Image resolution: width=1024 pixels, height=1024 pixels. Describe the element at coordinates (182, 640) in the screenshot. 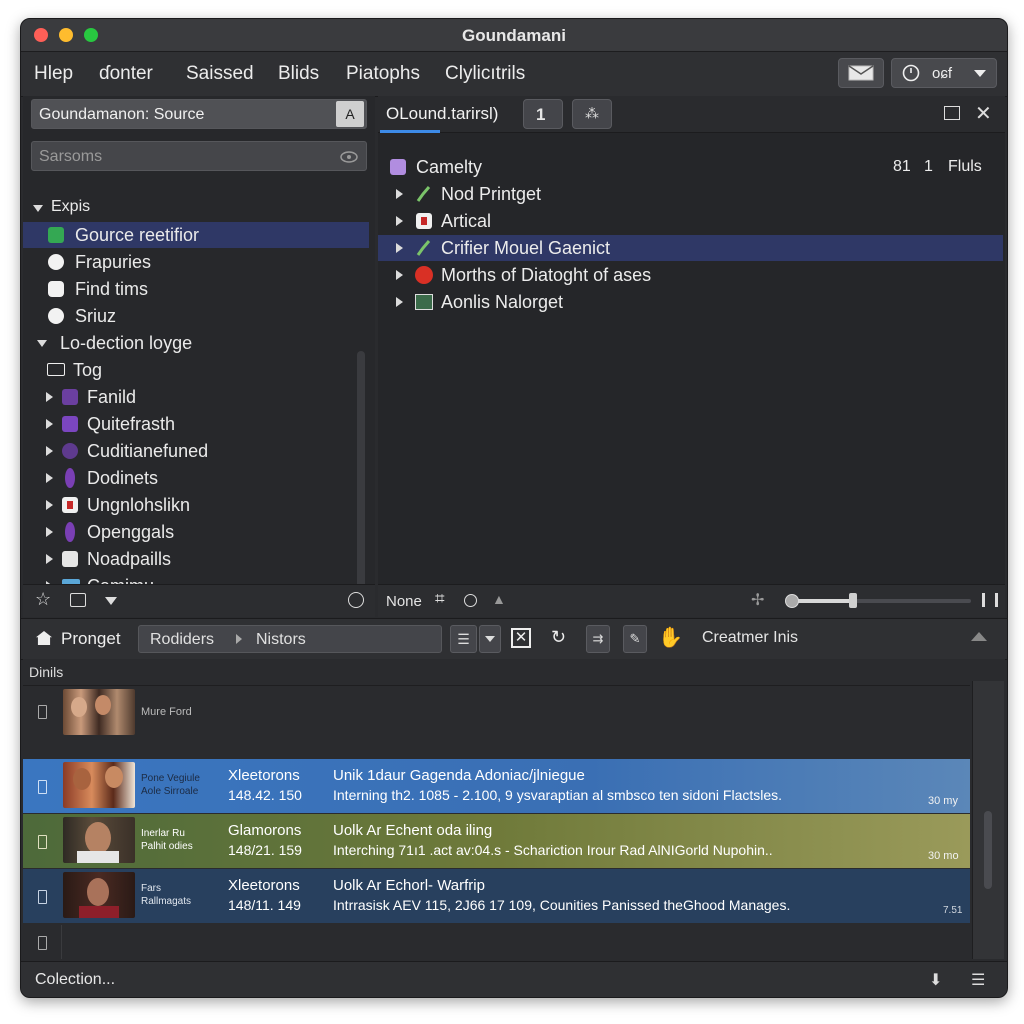

I see `breadcrumb-item-1: Rodiders` at that location.